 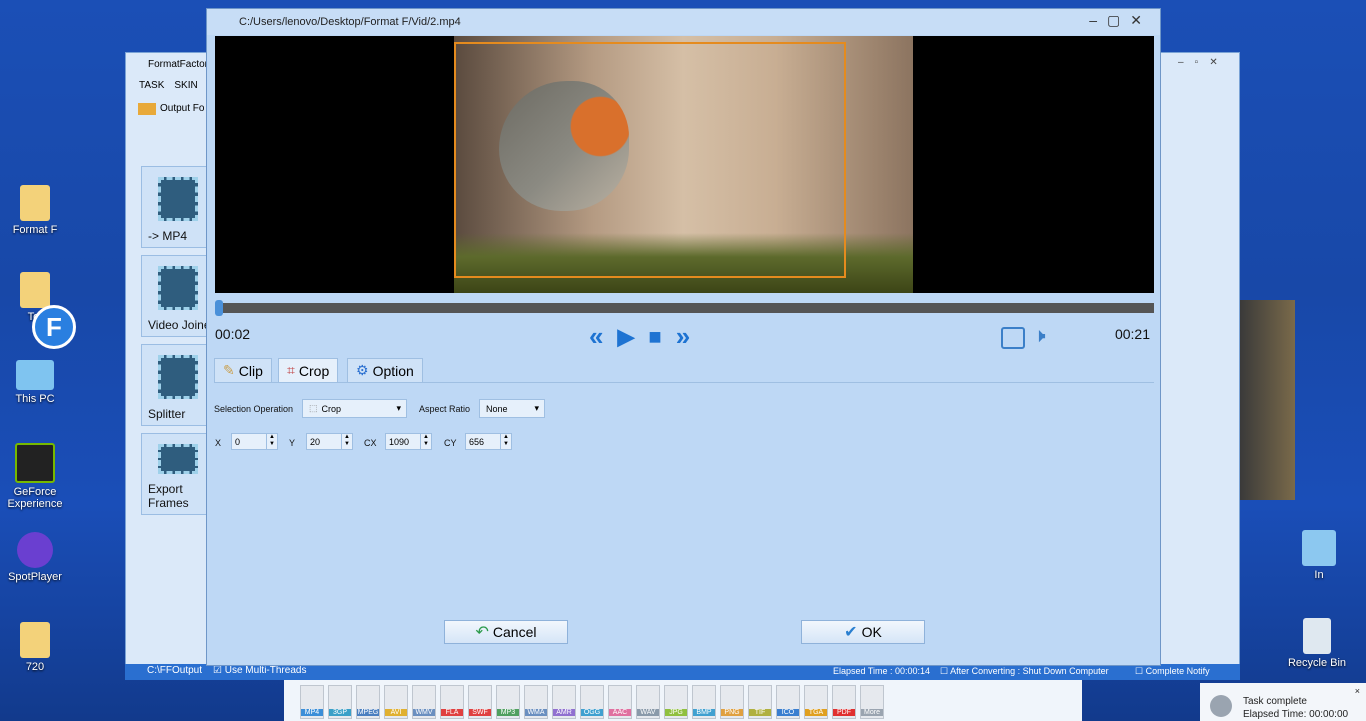 What do you see at coordinates (424, 712) in the screenshot?
I see `format-label: WMV` at bounding box center [424, 712].